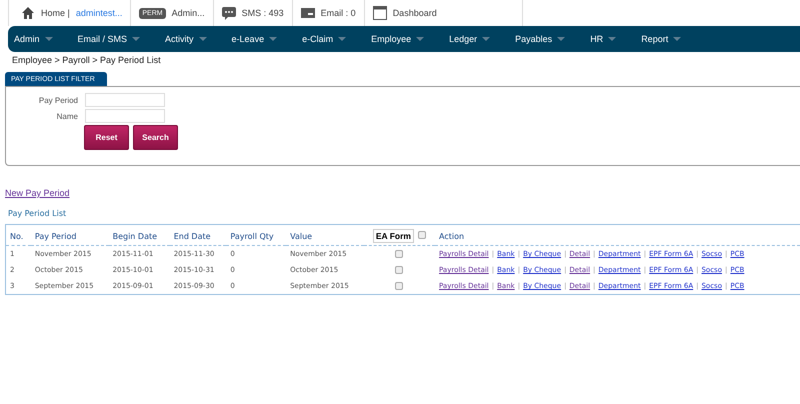  What do you see at coordinates (192, 39) in the screenshot?
I see `menu-item: Activity` at bounding box center [192, 39].